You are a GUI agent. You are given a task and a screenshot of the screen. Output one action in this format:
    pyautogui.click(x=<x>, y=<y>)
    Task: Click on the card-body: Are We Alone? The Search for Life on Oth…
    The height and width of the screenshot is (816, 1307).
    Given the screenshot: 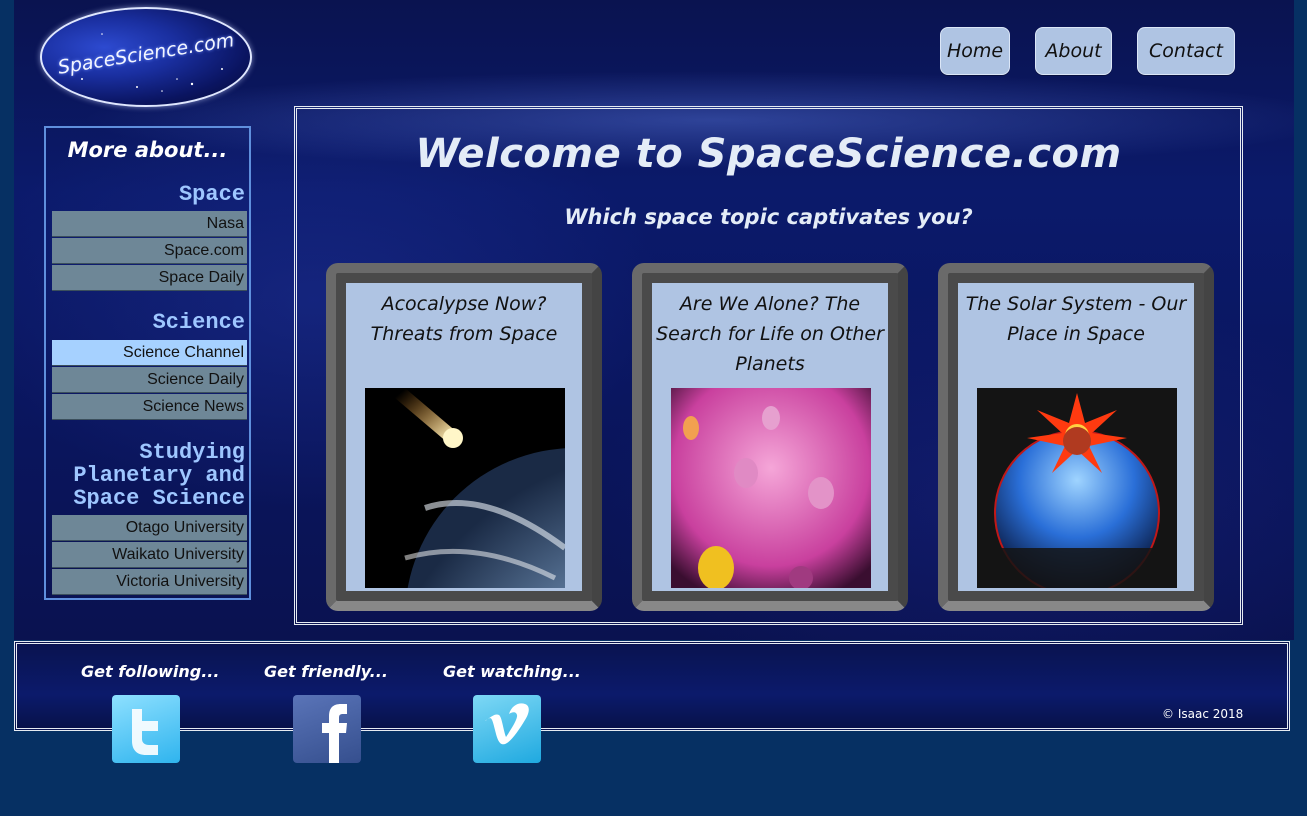 What is the action you would take?
    pyautogui.click(x=770, y=437)
    